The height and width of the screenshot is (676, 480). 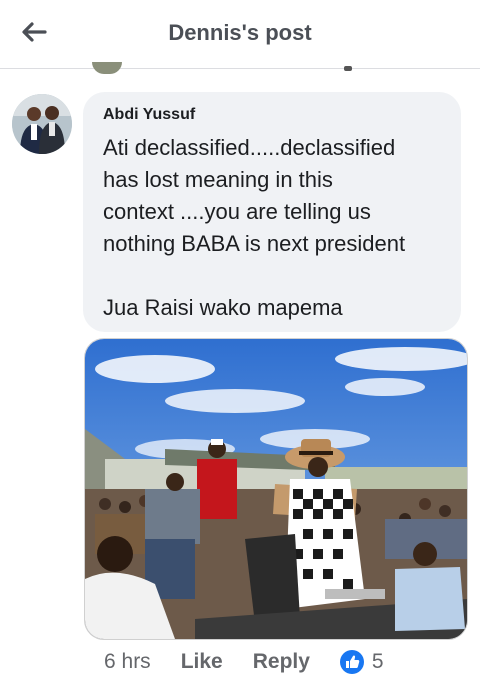 I want to click on comment-text-line: context ....you are telling us, so click(x=237, y=211).